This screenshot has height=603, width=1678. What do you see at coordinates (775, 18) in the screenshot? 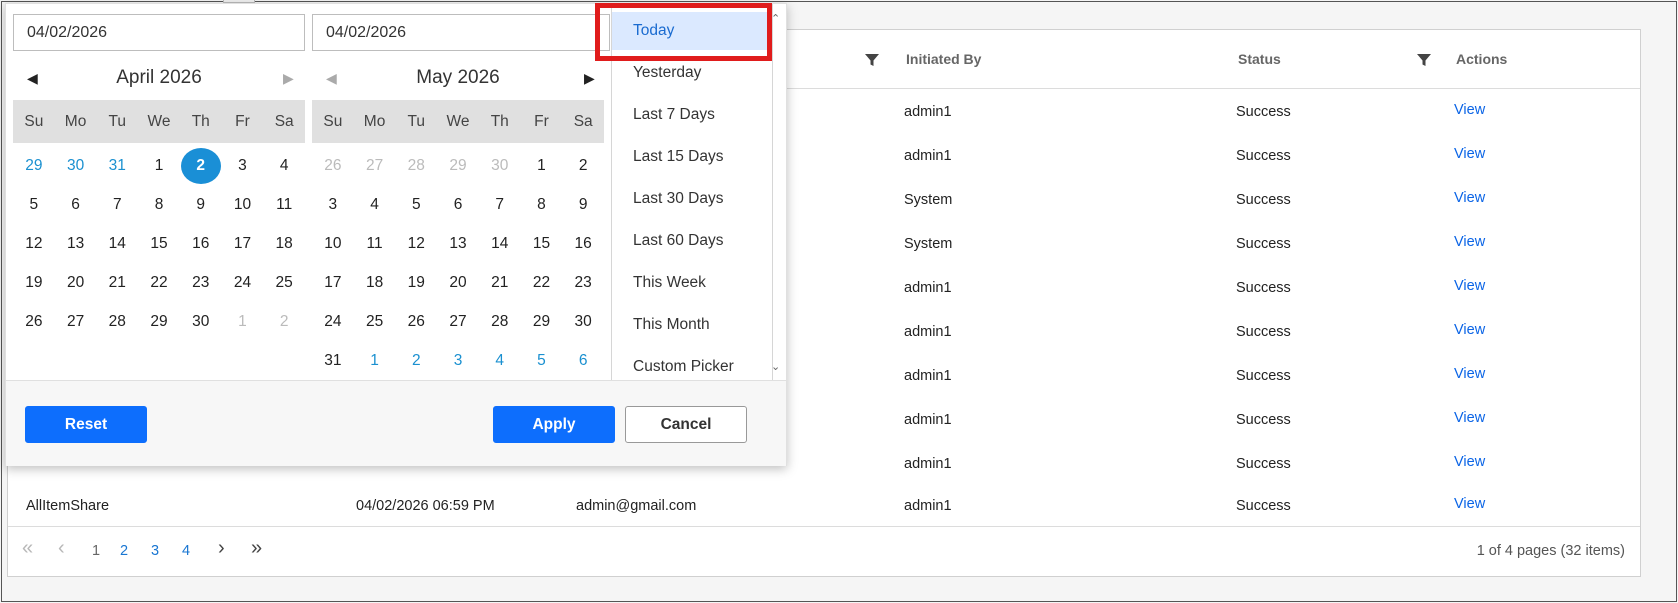
I see `scroll-up-icon: ⌃` at bounding box center [775, 18].